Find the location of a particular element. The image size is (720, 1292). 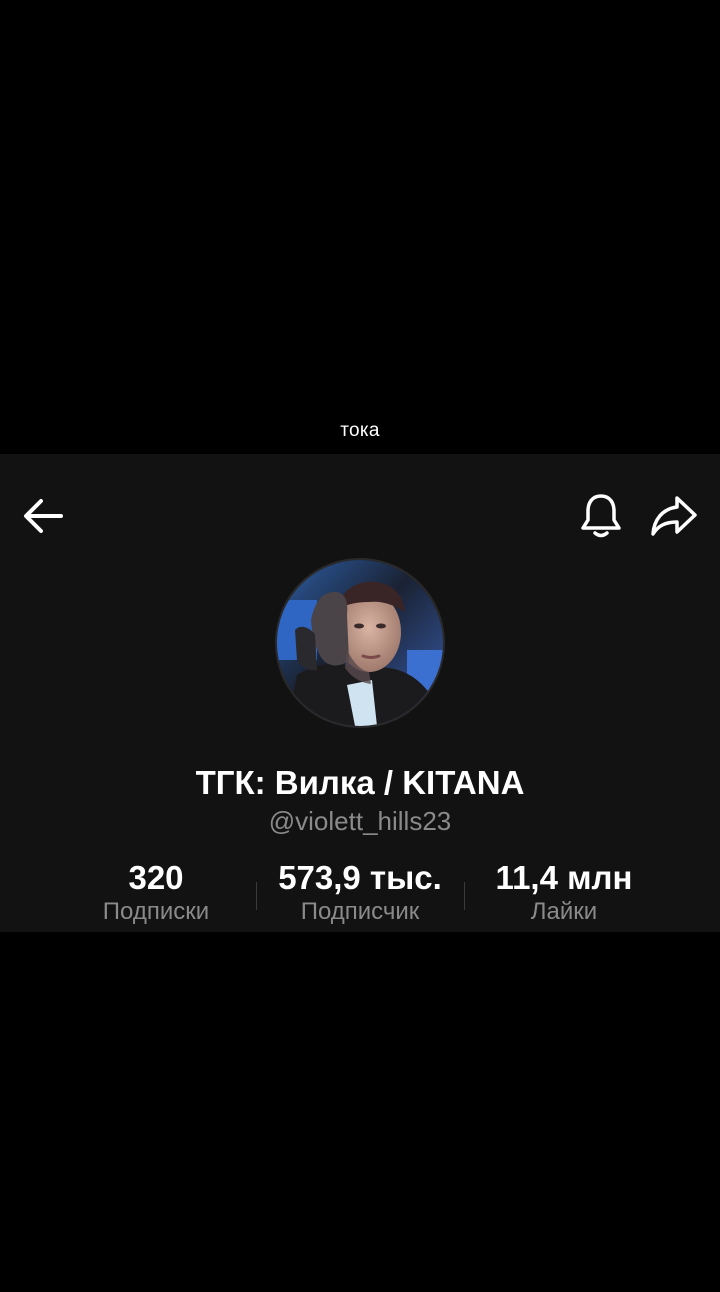

video-caption: тока is located at coordinates (360, 430).